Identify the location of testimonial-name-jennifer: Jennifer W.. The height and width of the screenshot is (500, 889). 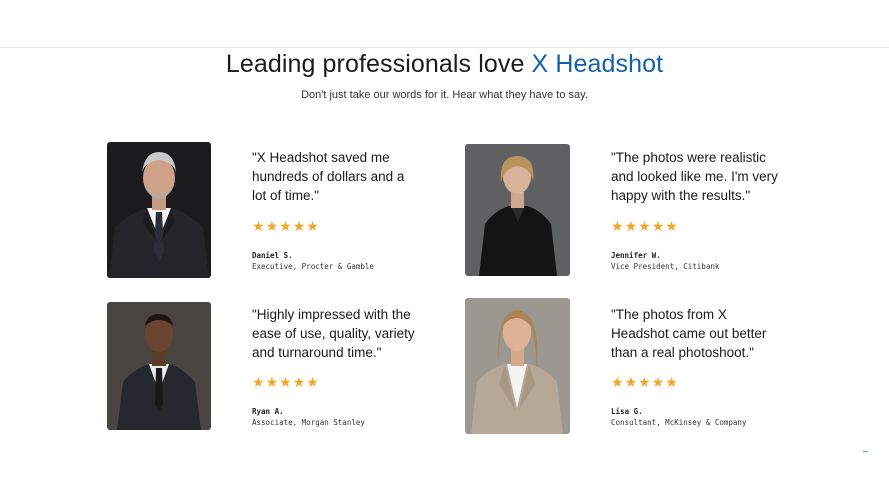
(636, 255).